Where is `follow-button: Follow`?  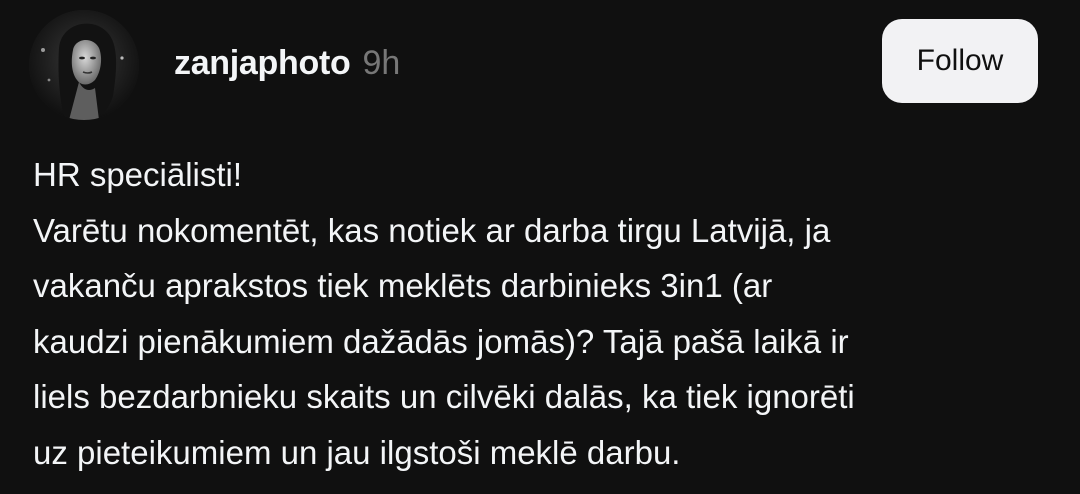 follow-button: Follow is located at coordinates (960, 61).